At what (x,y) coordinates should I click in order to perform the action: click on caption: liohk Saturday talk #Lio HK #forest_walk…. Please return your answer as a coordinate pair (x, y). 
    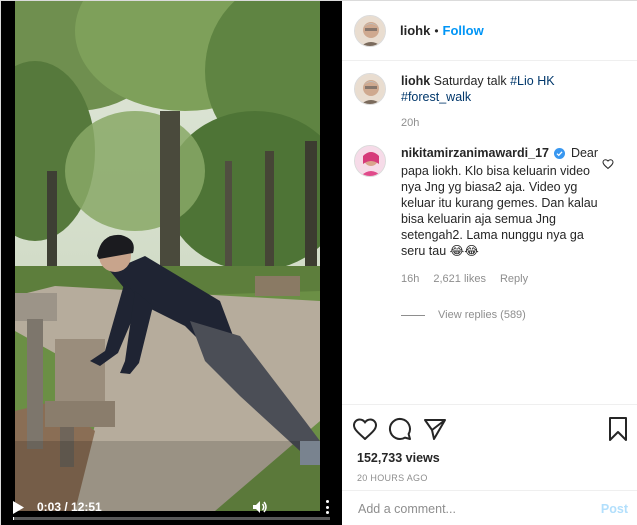
    Looking at the image, I should click on (488, 101).